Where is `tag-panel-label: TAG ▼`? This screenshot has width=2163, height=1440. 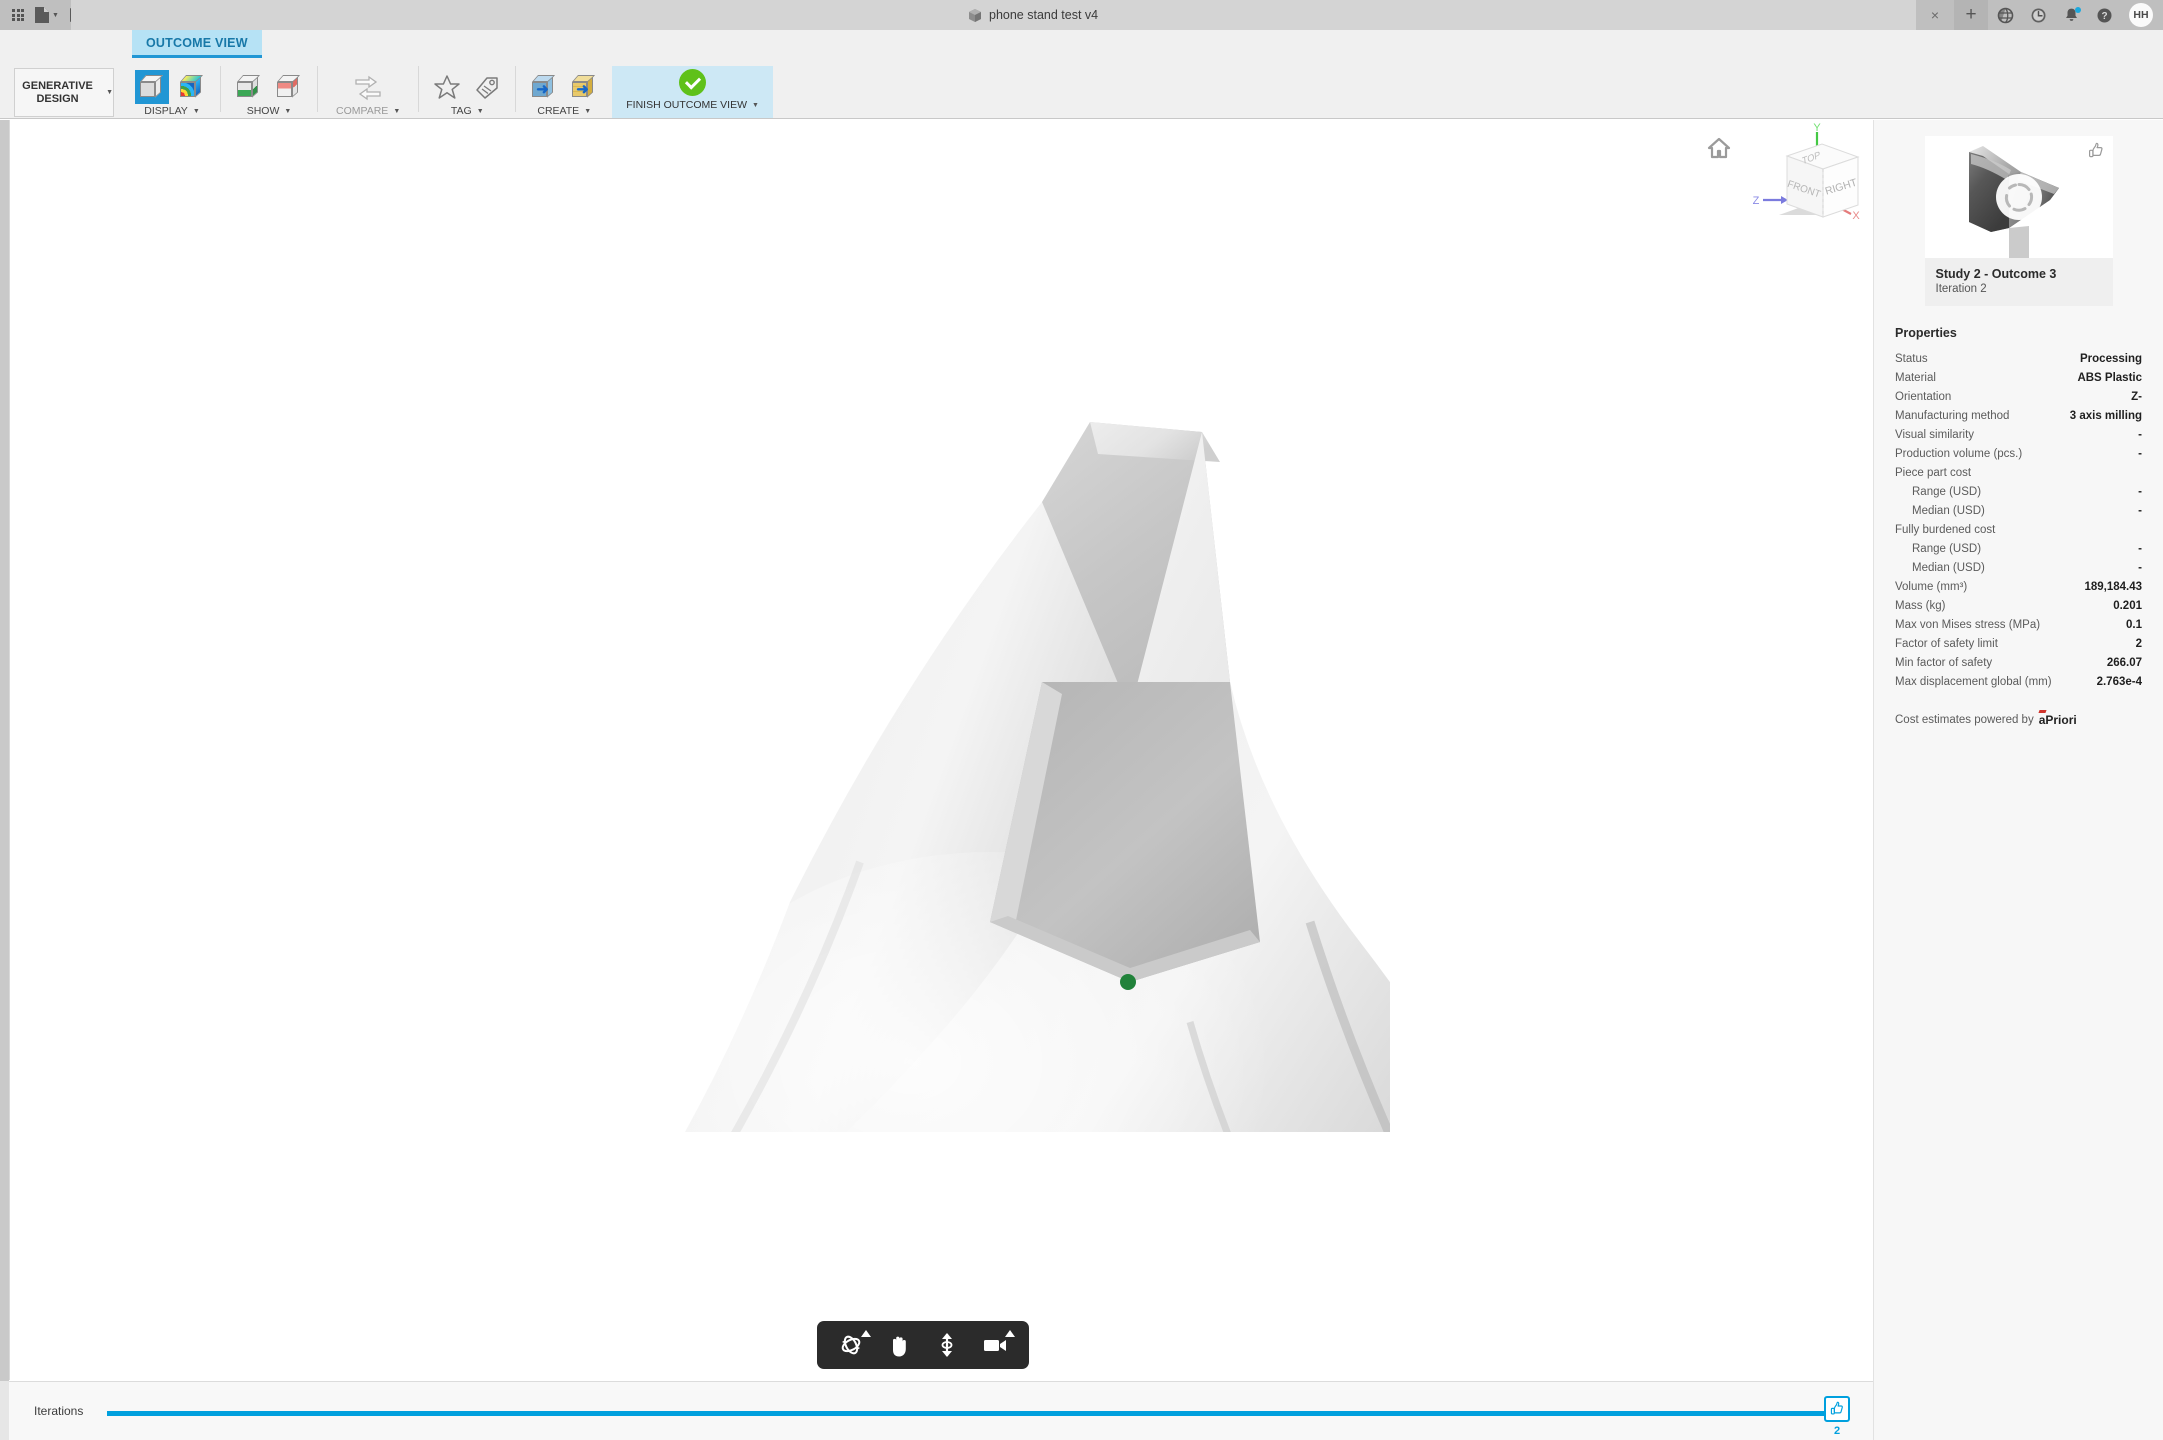 tag-panel-label: TAG ▼ is located at coordinates (467, 111).